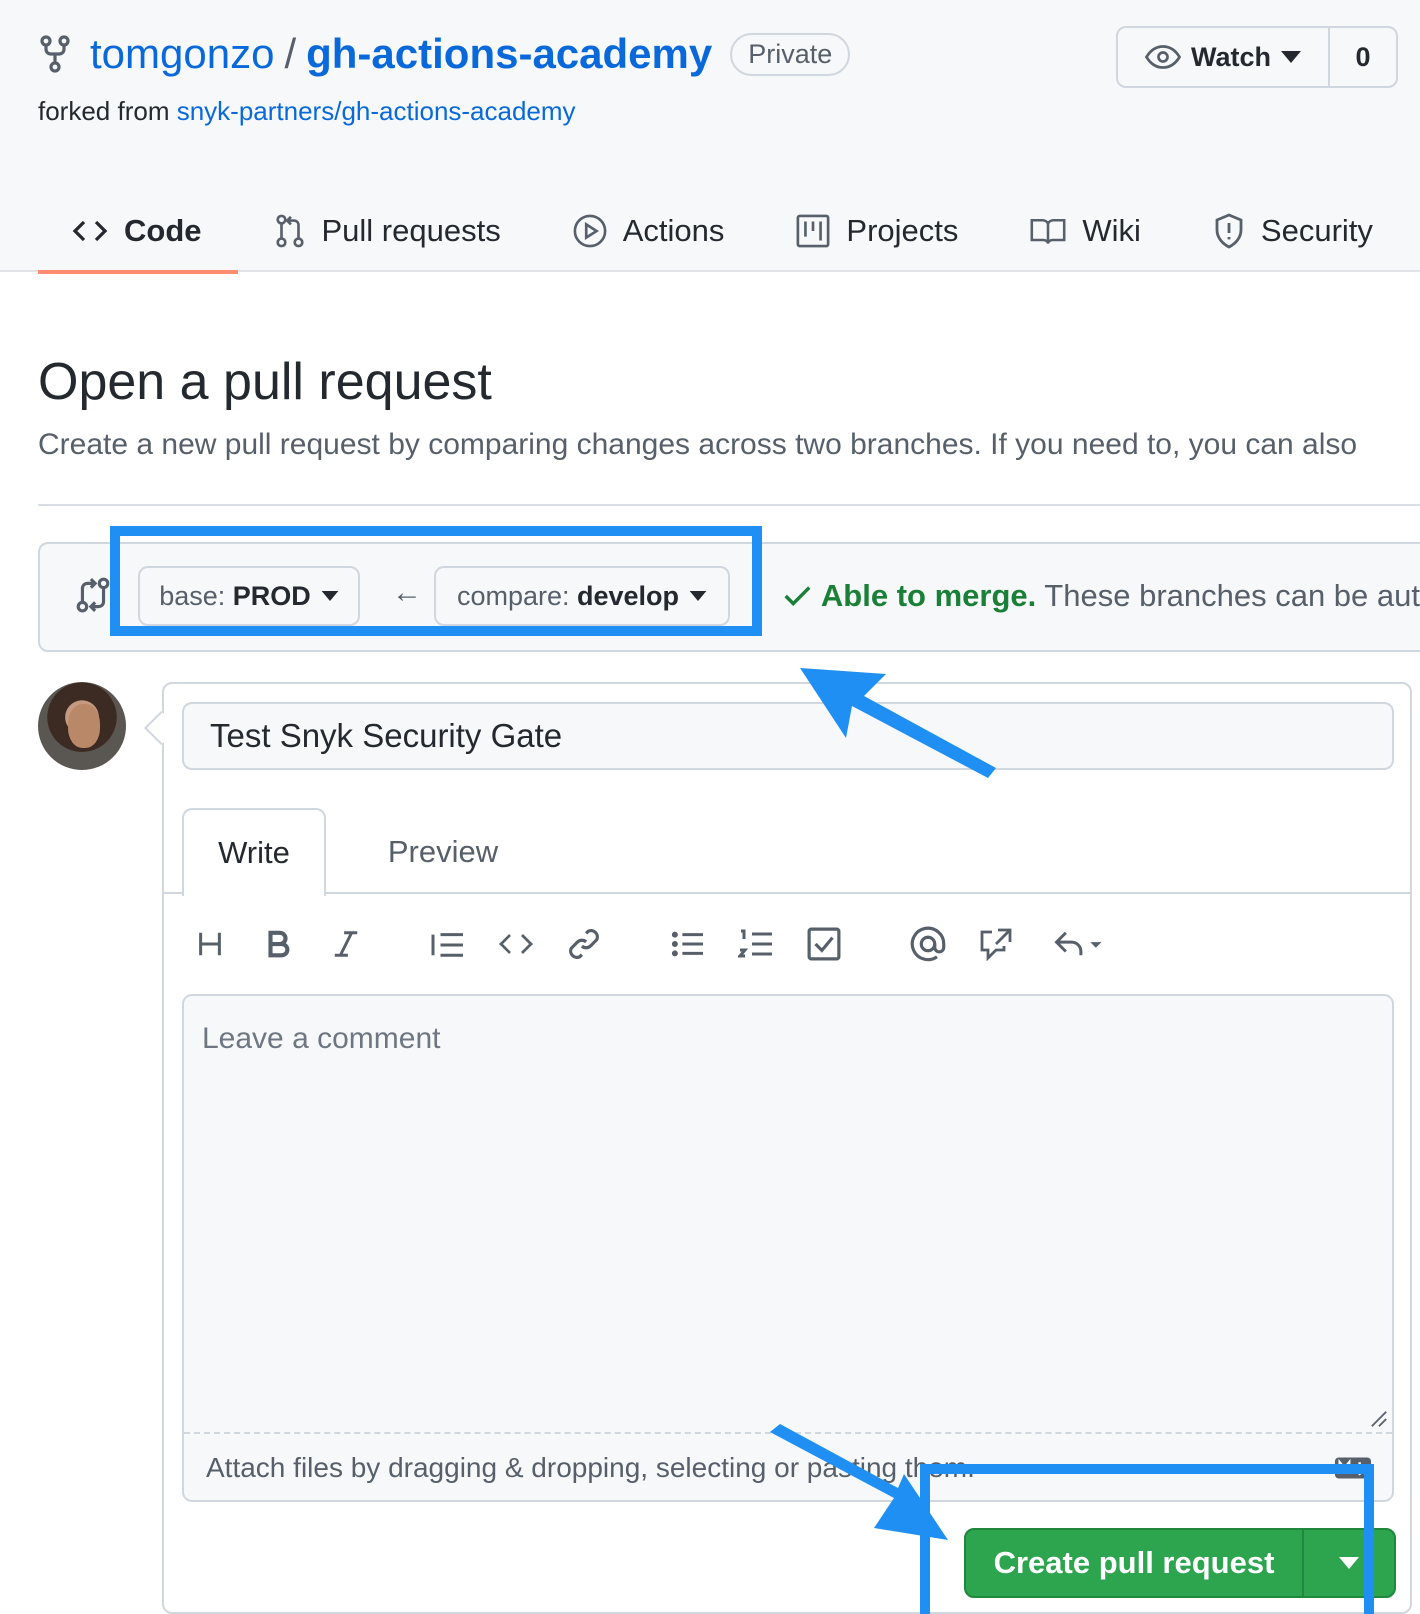 This screenshot has height=1614, width=1420. I want to click on tab-wiki: Wiki, so click(1085, 231).